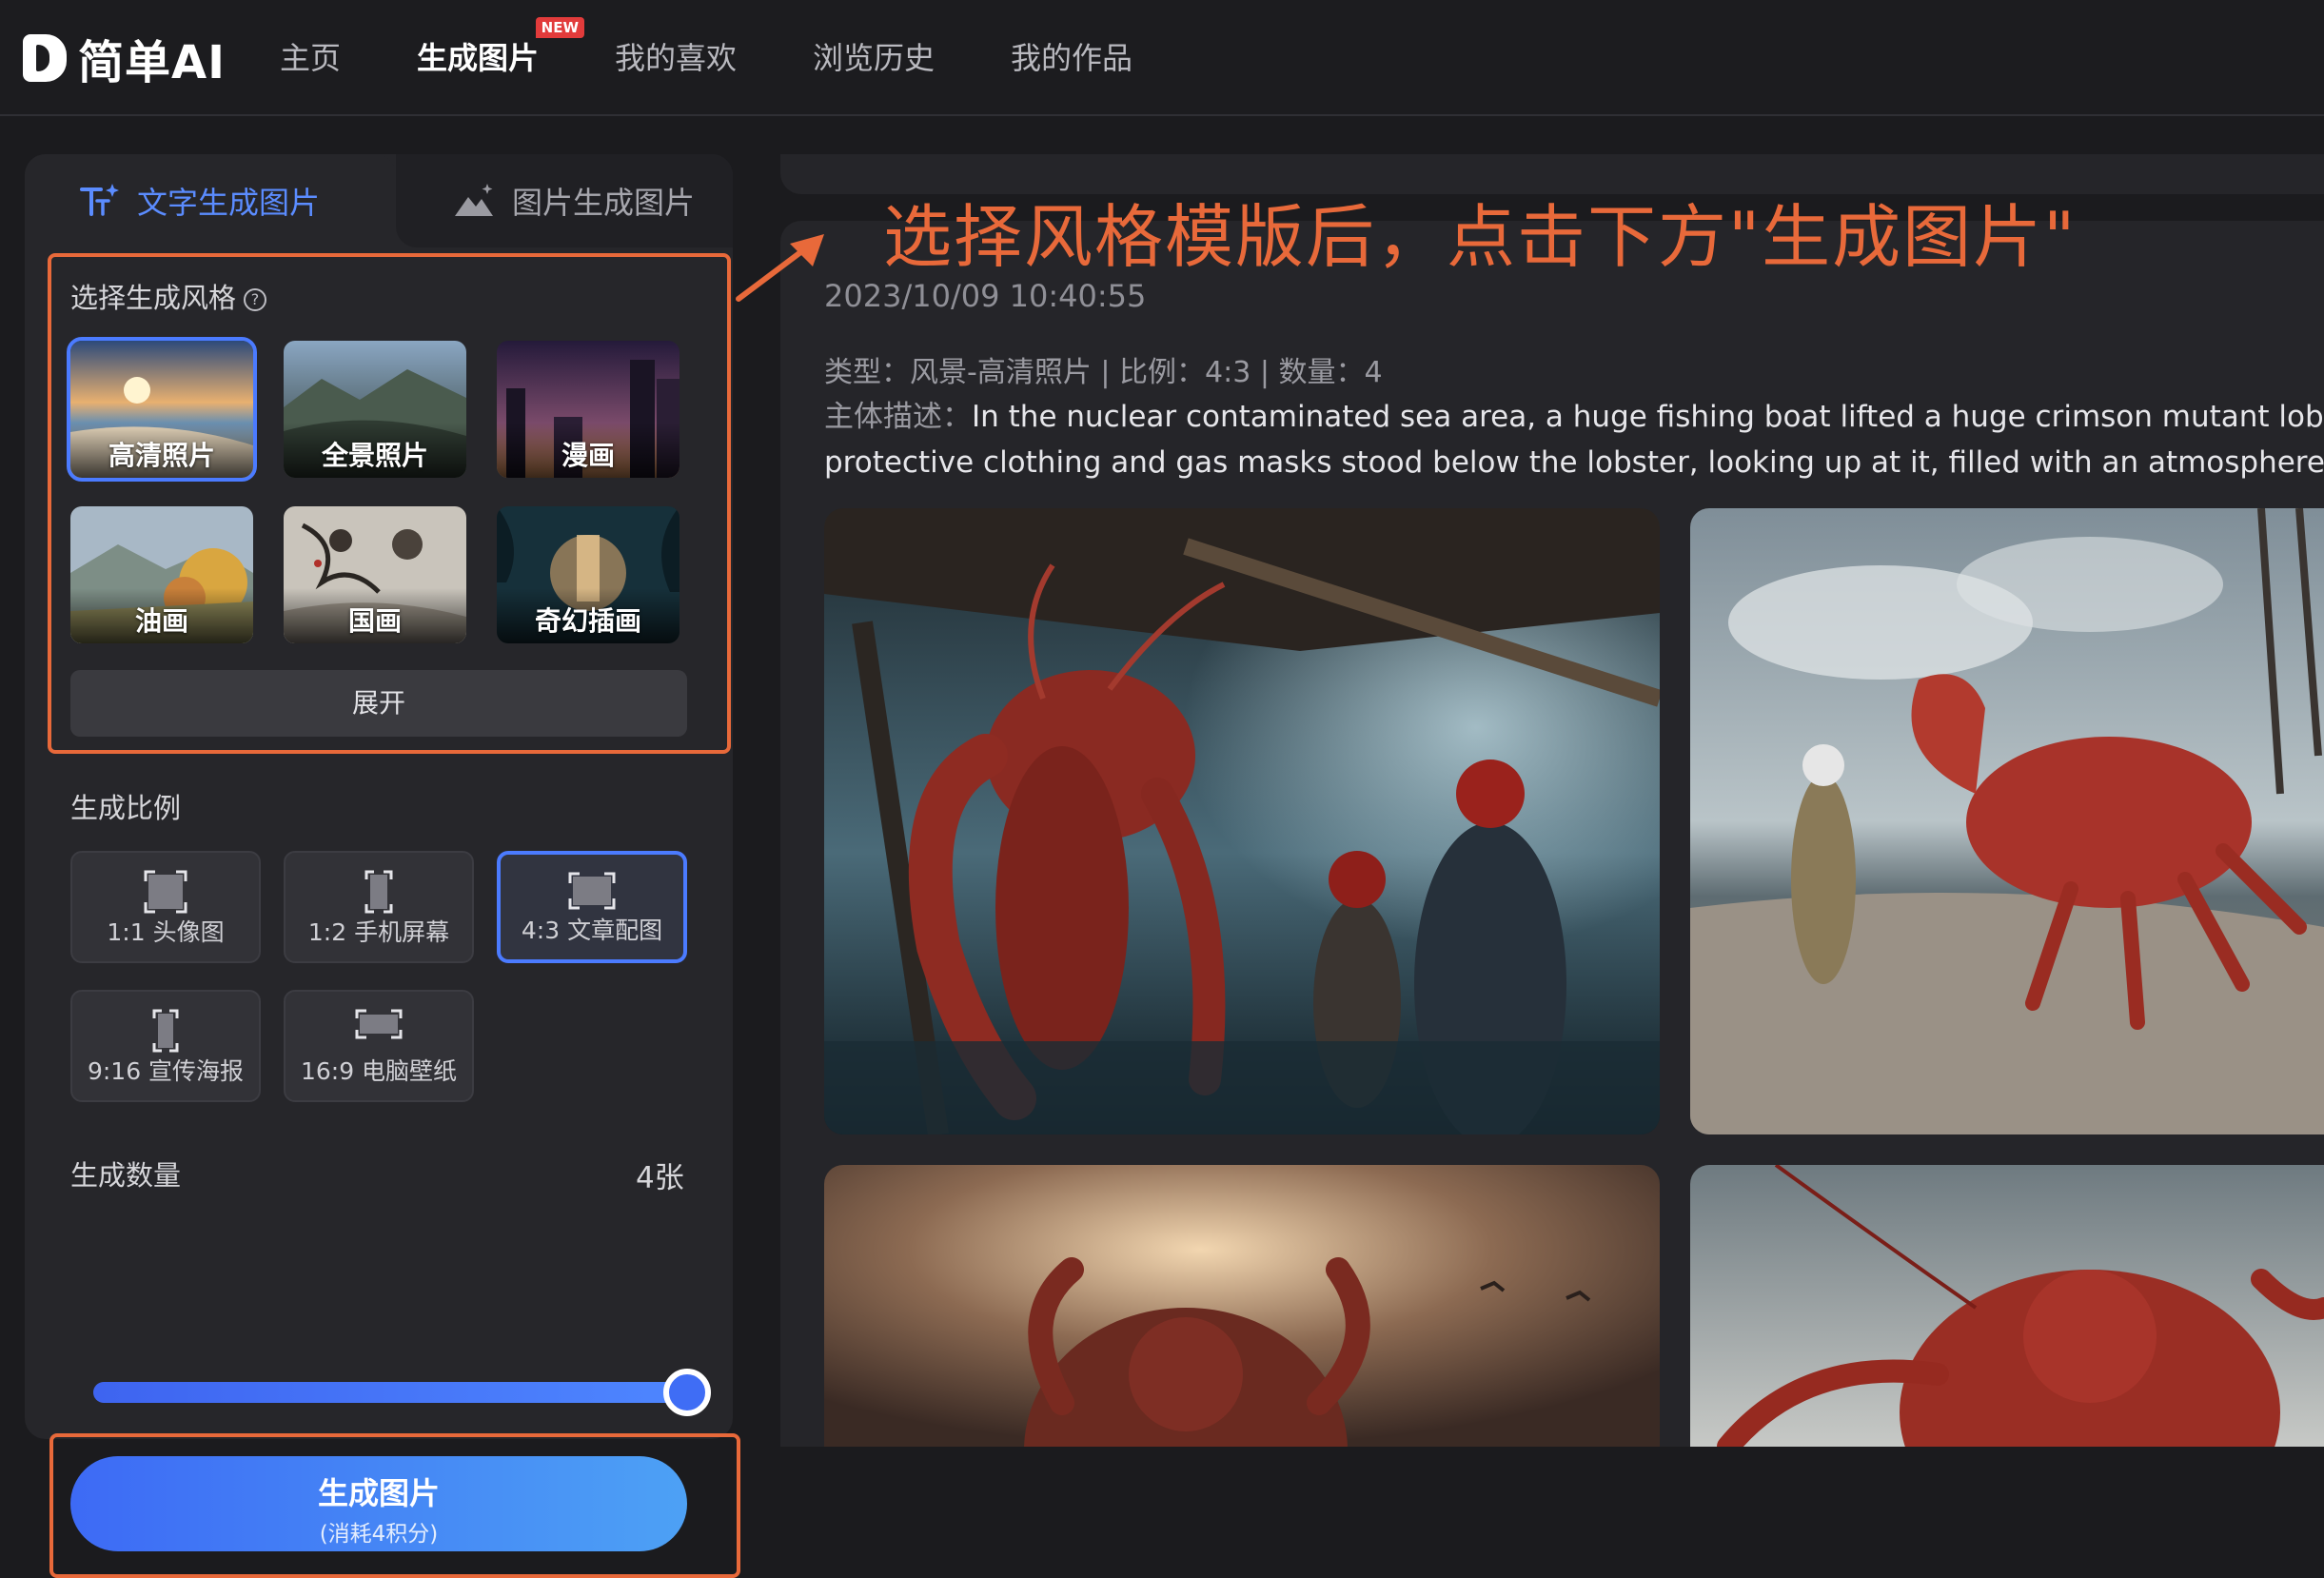 The image size is (2324, 1578). Describe the element at coordinates (162, 409) in the screenshot. I see `style-card-hd-photo: 高清照片` at that location.